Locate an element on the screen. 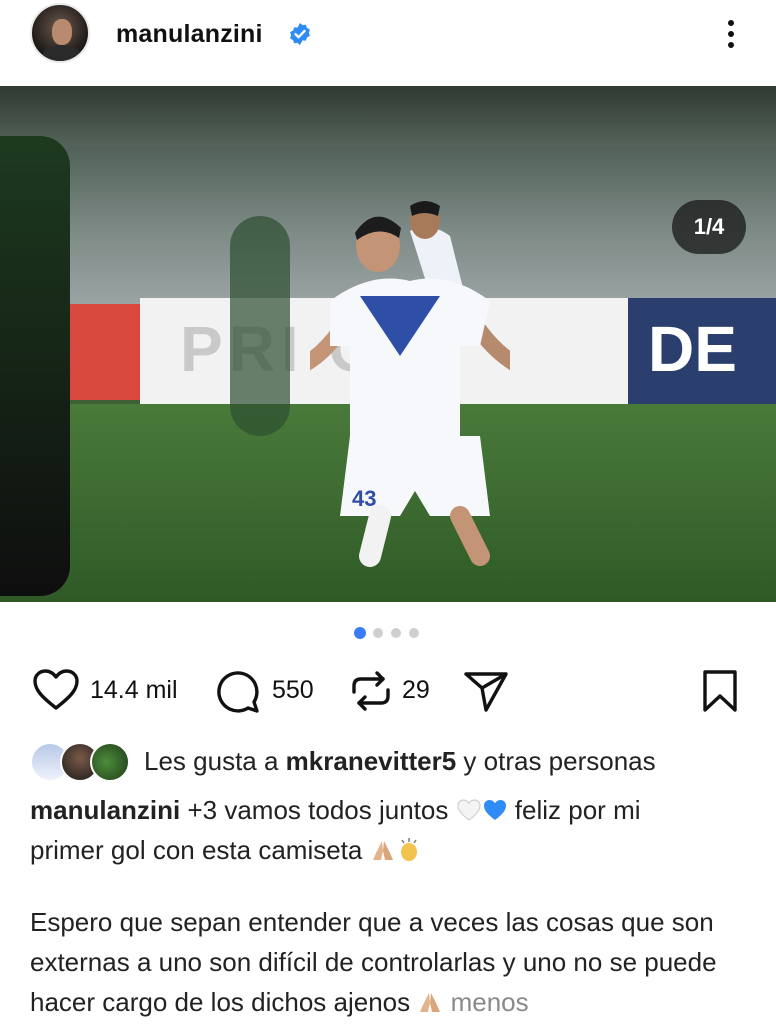 Image resolution: width=776 pixels, height=1024 pixels. likes-count: 14.4 mil is located at coordinates (134, 690).